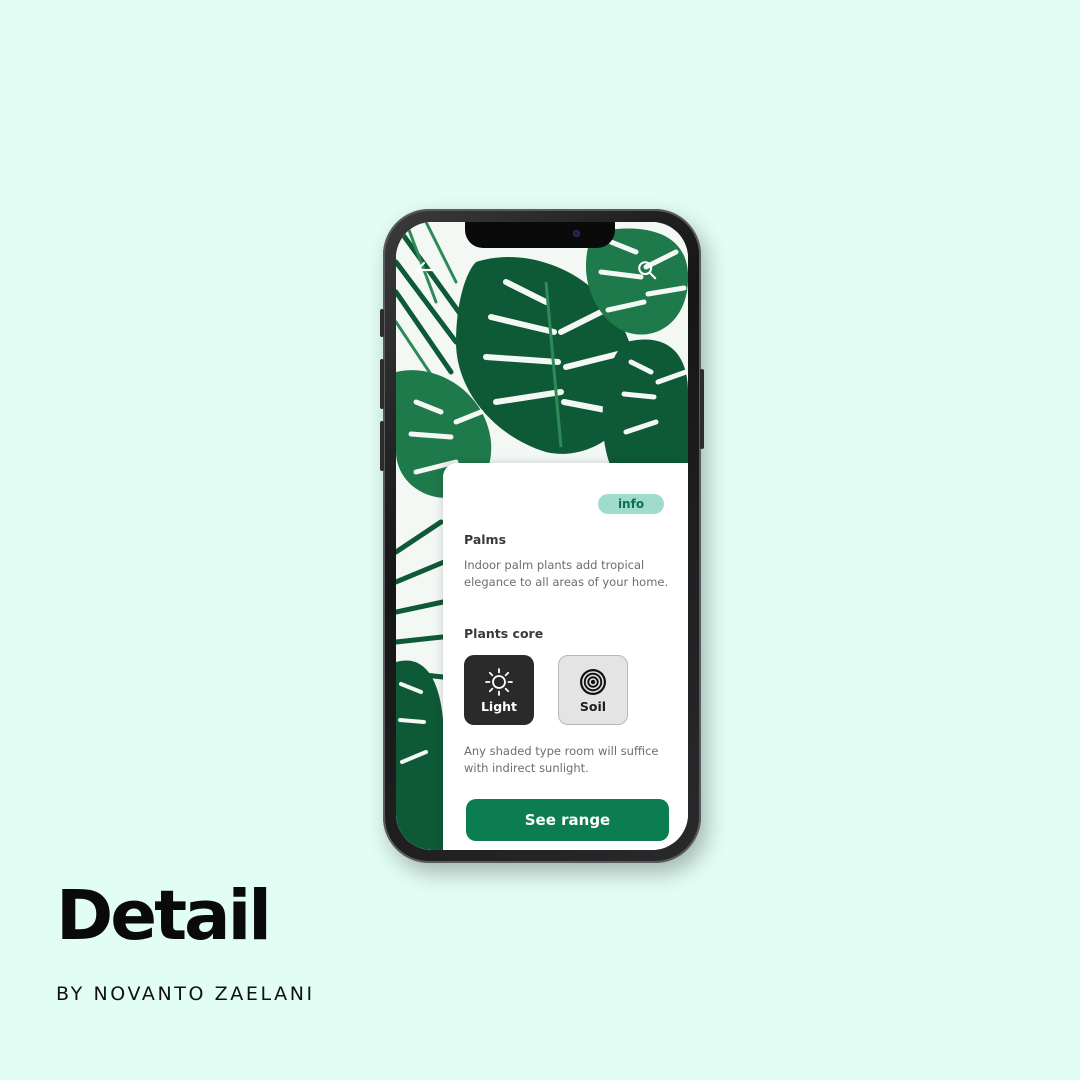 Image resolution: width=1080 pixels, height=1080 pixels. Describe the element at coordinates (382, 323) in the screenshot. I see `phone-mute-switch` at that location.